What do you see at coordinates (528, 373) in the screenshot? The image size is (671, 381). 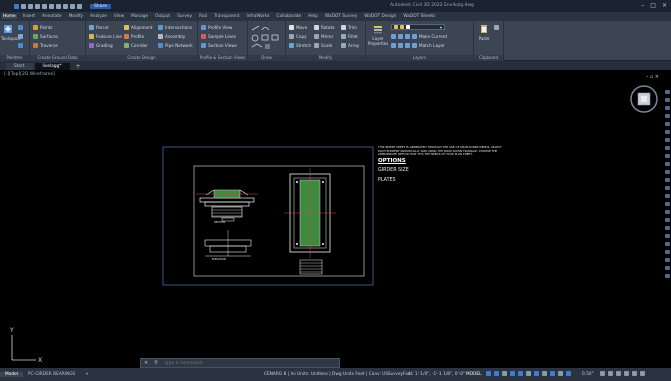 I see `otrack-icon` at bounding box center [528, 373].